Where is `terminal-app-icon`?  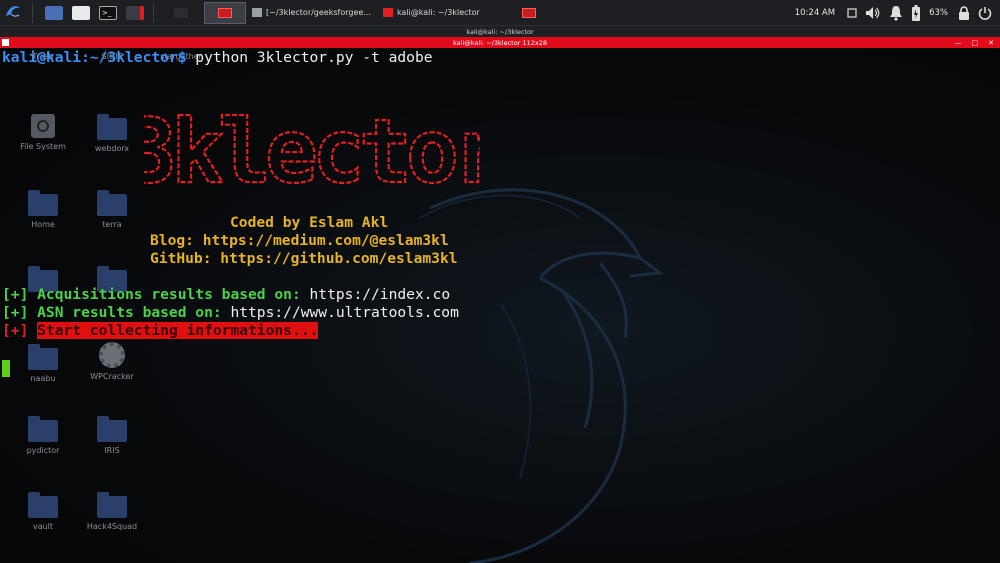 terminal-app-icon is located at coordinates (5, 42).